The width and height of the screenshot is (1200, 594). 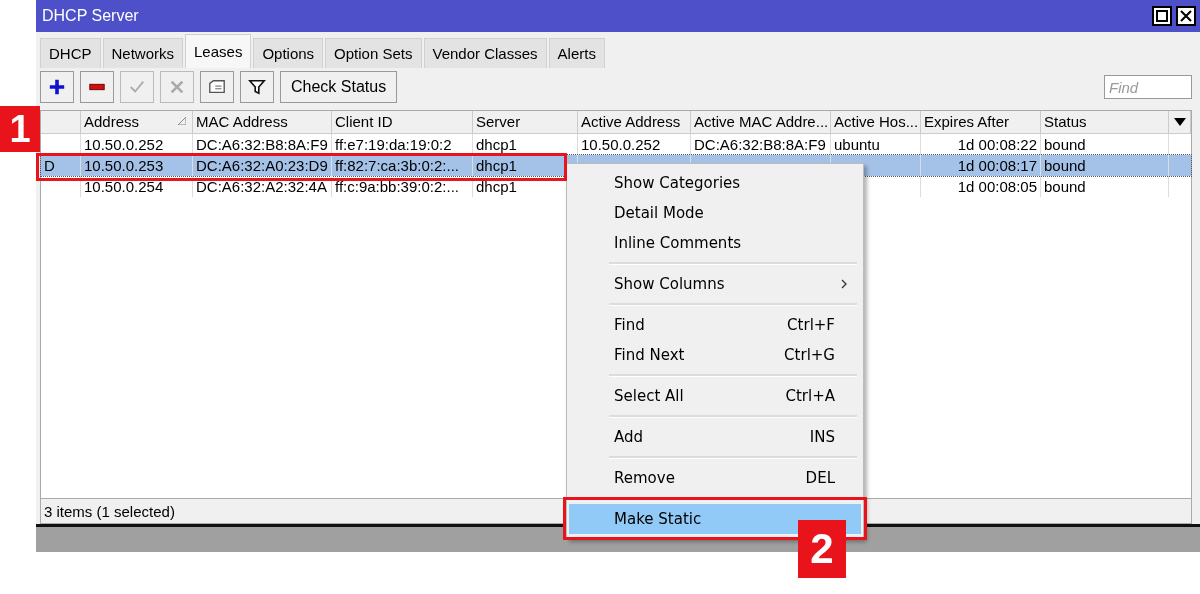 What do you see at coordinates (177, 87) in the screenshot?
I see `cross-icon` at bounding box center [177, 87].